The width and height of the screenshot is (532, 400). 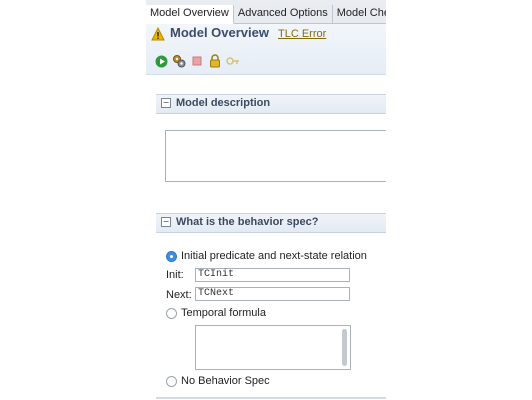 I want to click on run-options-icon, so click(x=179, y=61).